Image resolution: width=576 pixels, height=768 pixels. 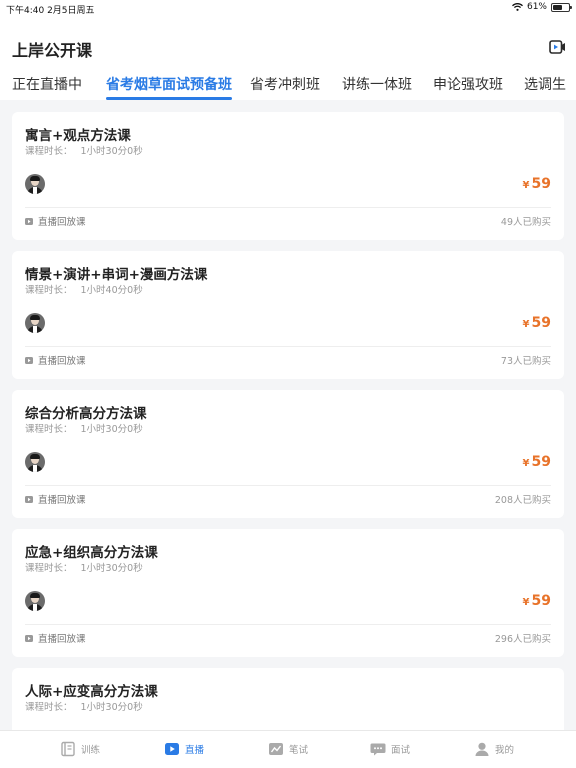 I want to click on duration-value: 1小时40分0秒, so click(x=111, y=290).